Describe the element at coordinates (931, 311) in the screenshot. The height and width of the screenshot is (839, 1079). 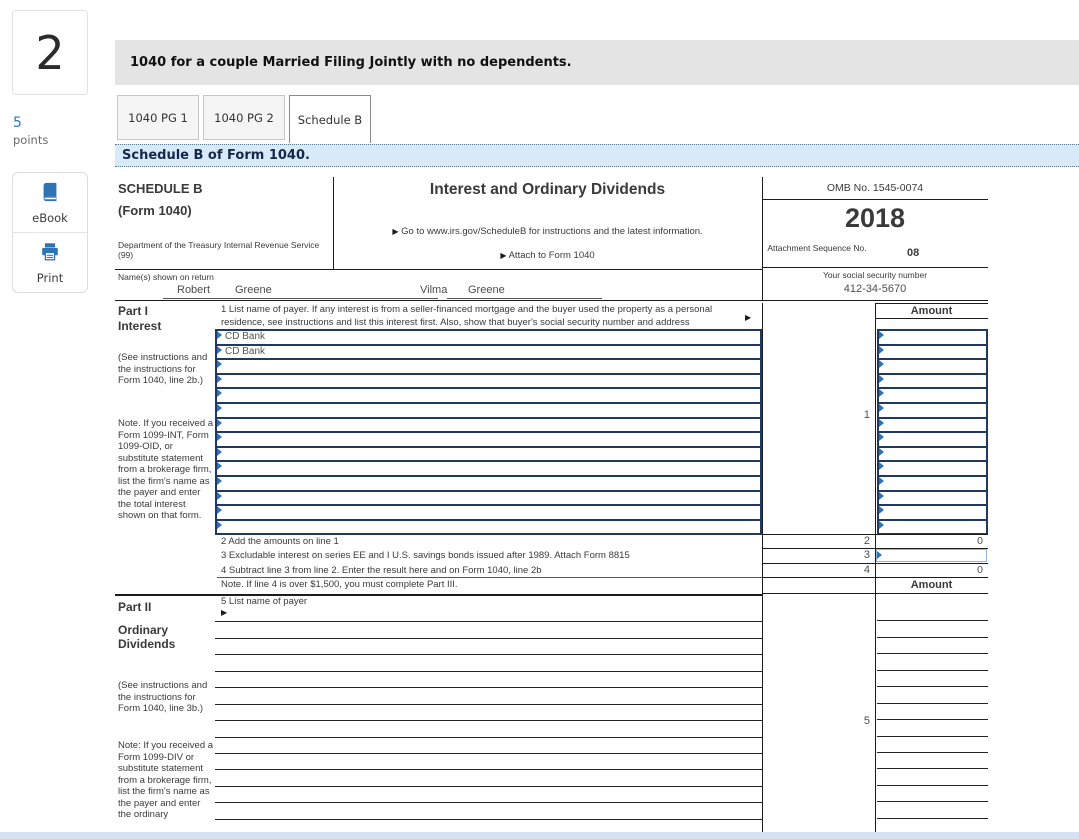
I see `part1-amount-header: Amount` at that location.